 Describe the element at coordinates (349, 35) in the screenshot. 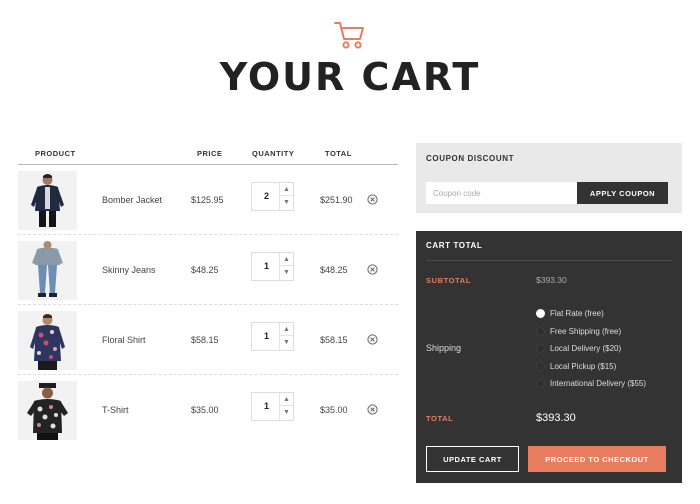

I see `shopping-cart-icon` at that location.